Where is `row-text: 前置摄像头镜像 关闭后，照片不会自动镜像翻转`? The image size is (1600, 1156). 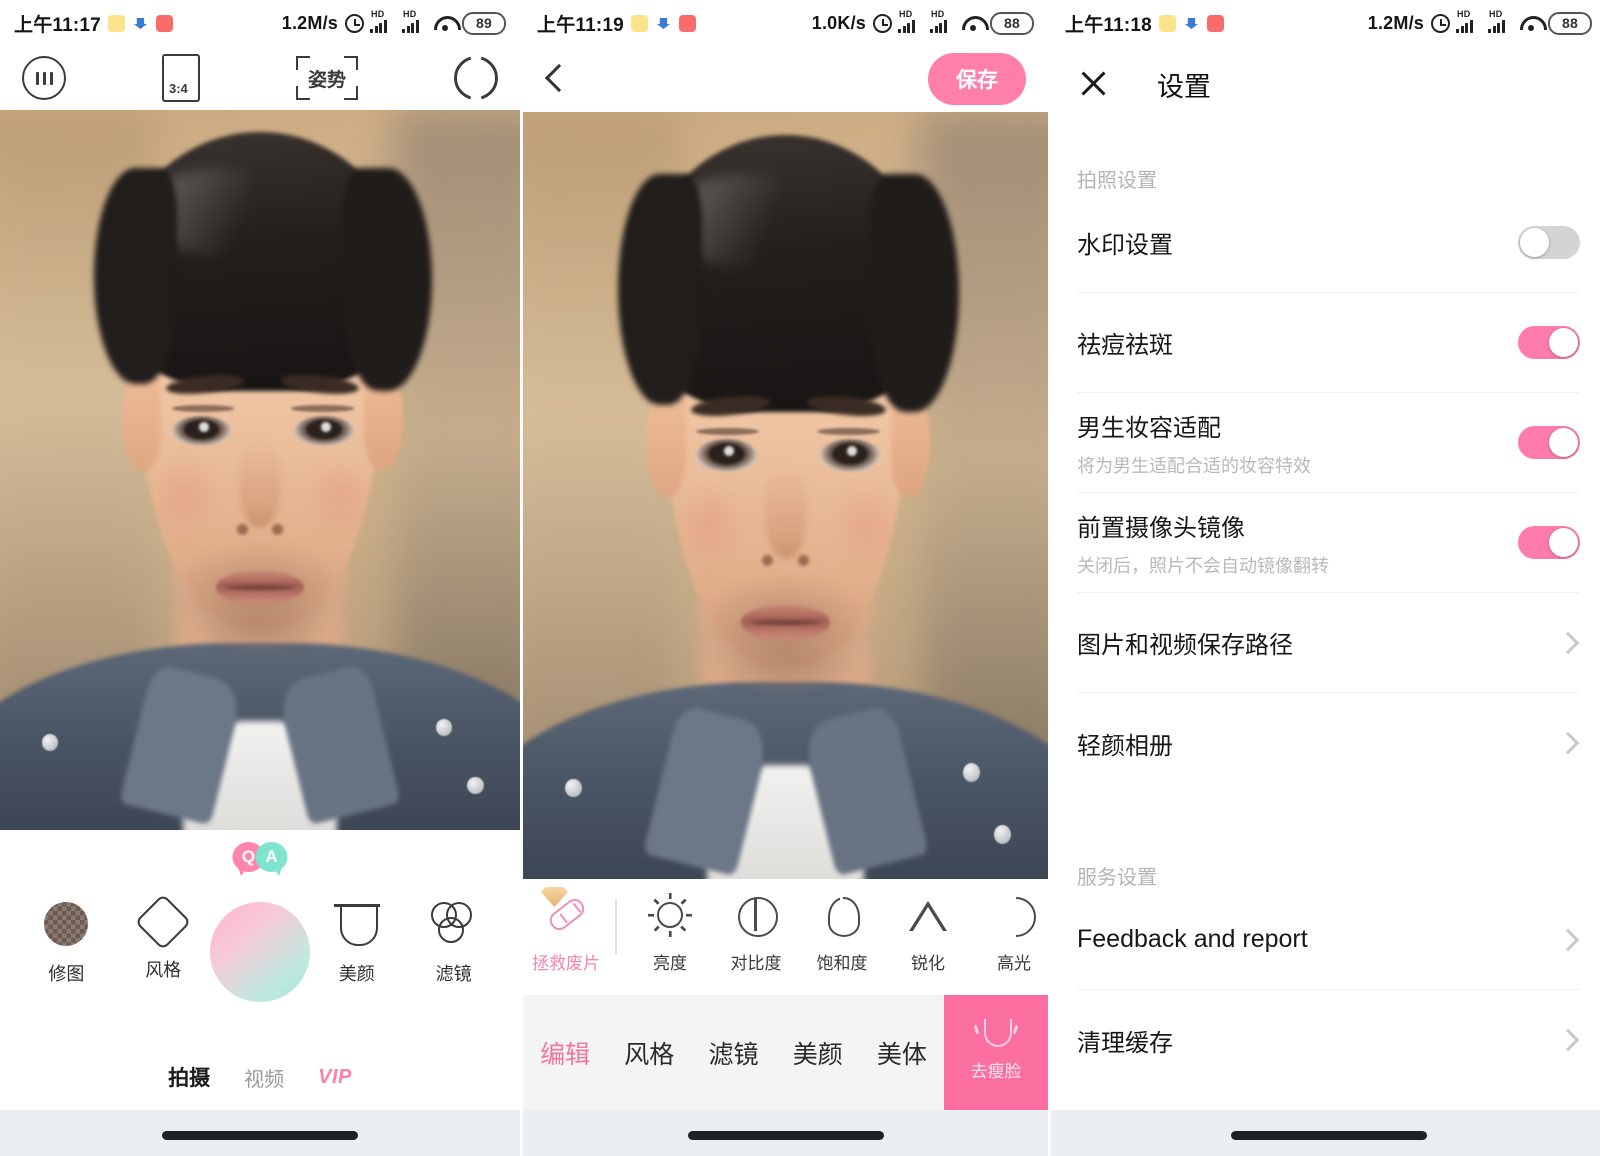 row-text: 前置摄像头镜像 关闭后，照片不会自动镜像翻转 is located at coordinates (1297, 543).